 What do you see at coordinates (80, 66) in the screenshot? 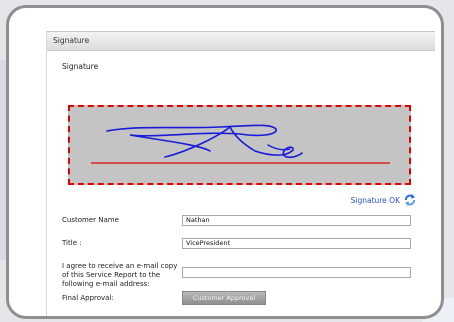
I see `signature-section-label: Signature` at bounding box center [80, 66].